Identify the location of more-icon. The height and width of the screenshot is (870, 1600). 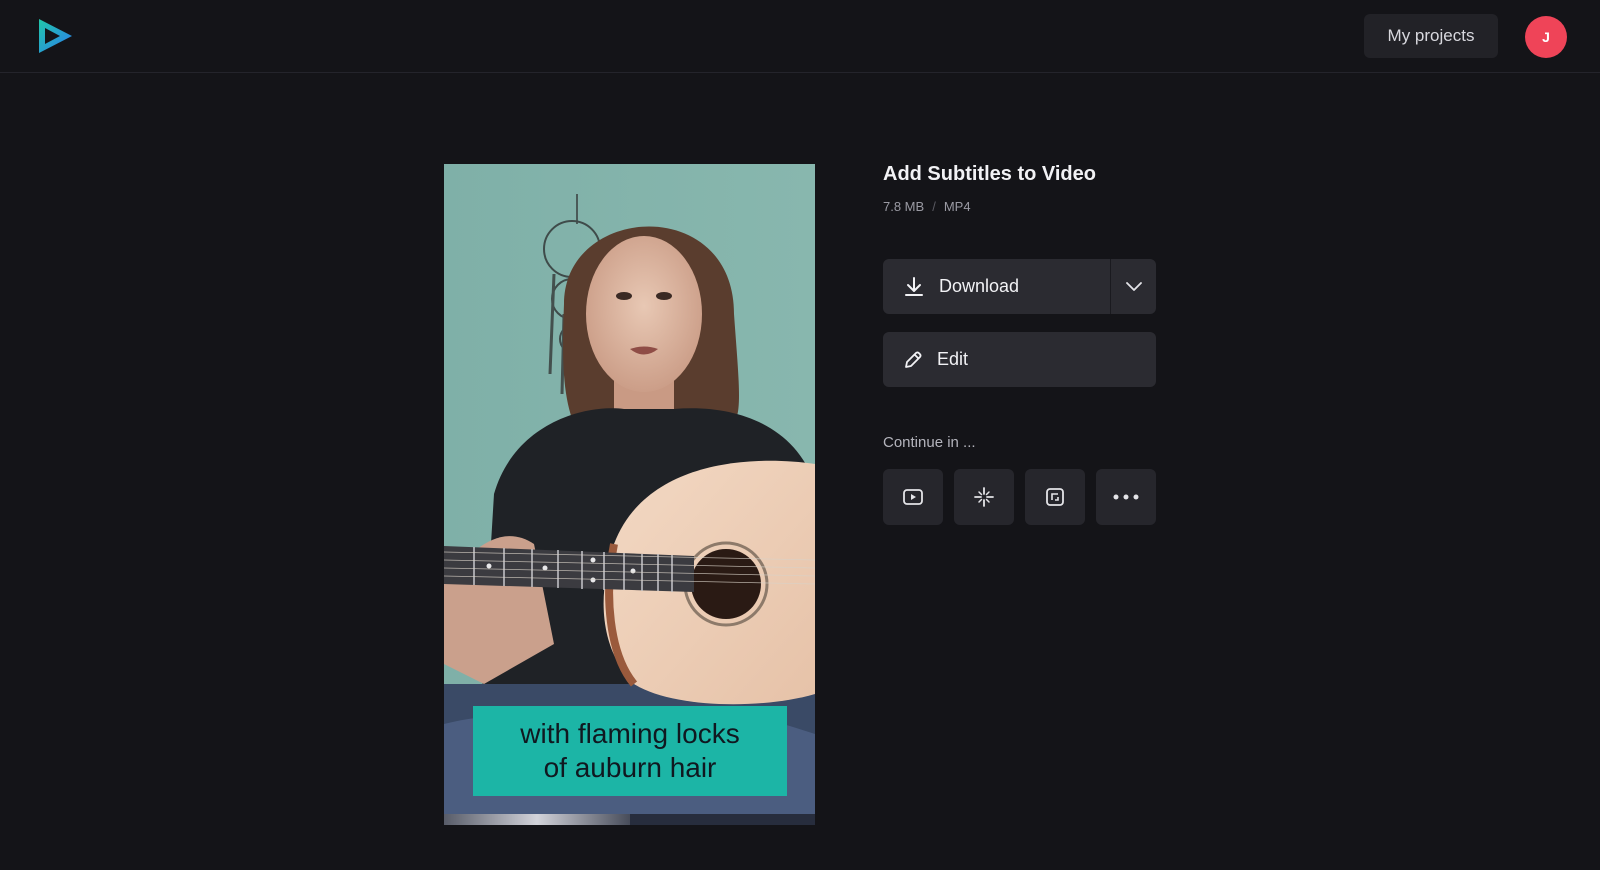
(1126, 497).